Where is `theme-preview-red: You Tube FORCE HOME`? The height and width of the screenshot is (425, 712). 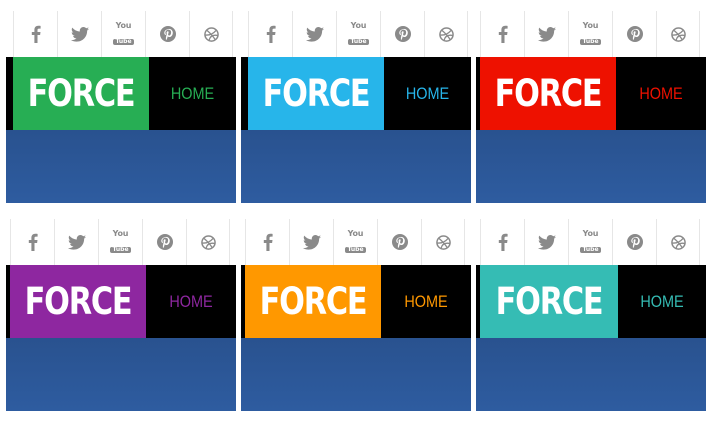 theme-preview-red: You Tube FORCE HOME is located at coordinates (591, 107).